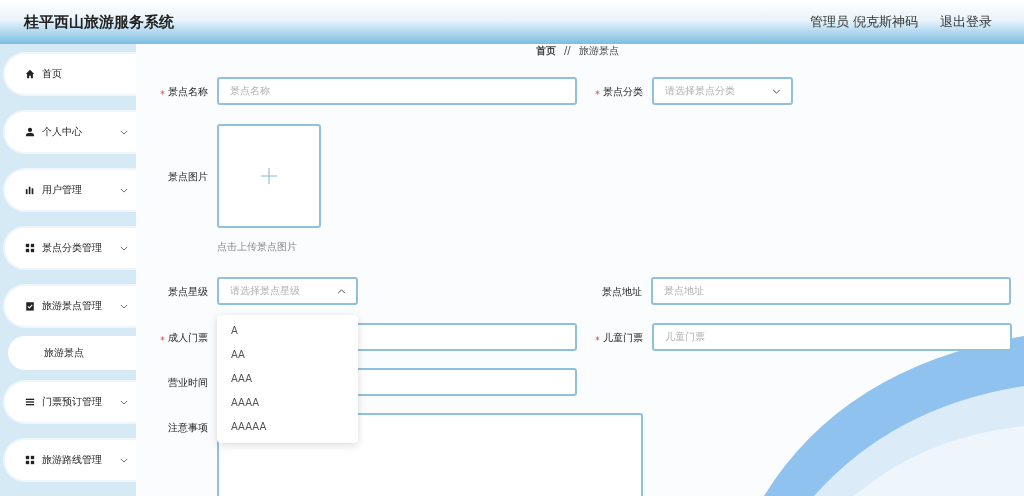  Describe the element at coordinates (188, 383) in the screenshot. I see `field-label: 营业时间` at that location.